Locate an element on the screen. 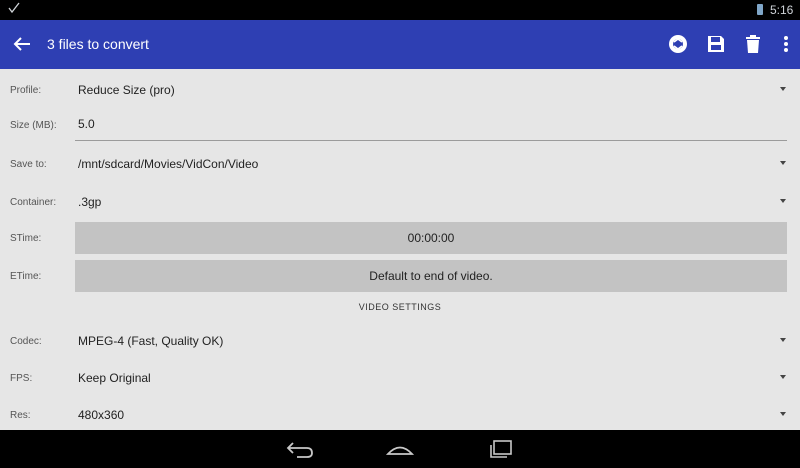 This screenshot has height=468, width=800. fps-dropdown-icon is located at coordinates (783, 377).